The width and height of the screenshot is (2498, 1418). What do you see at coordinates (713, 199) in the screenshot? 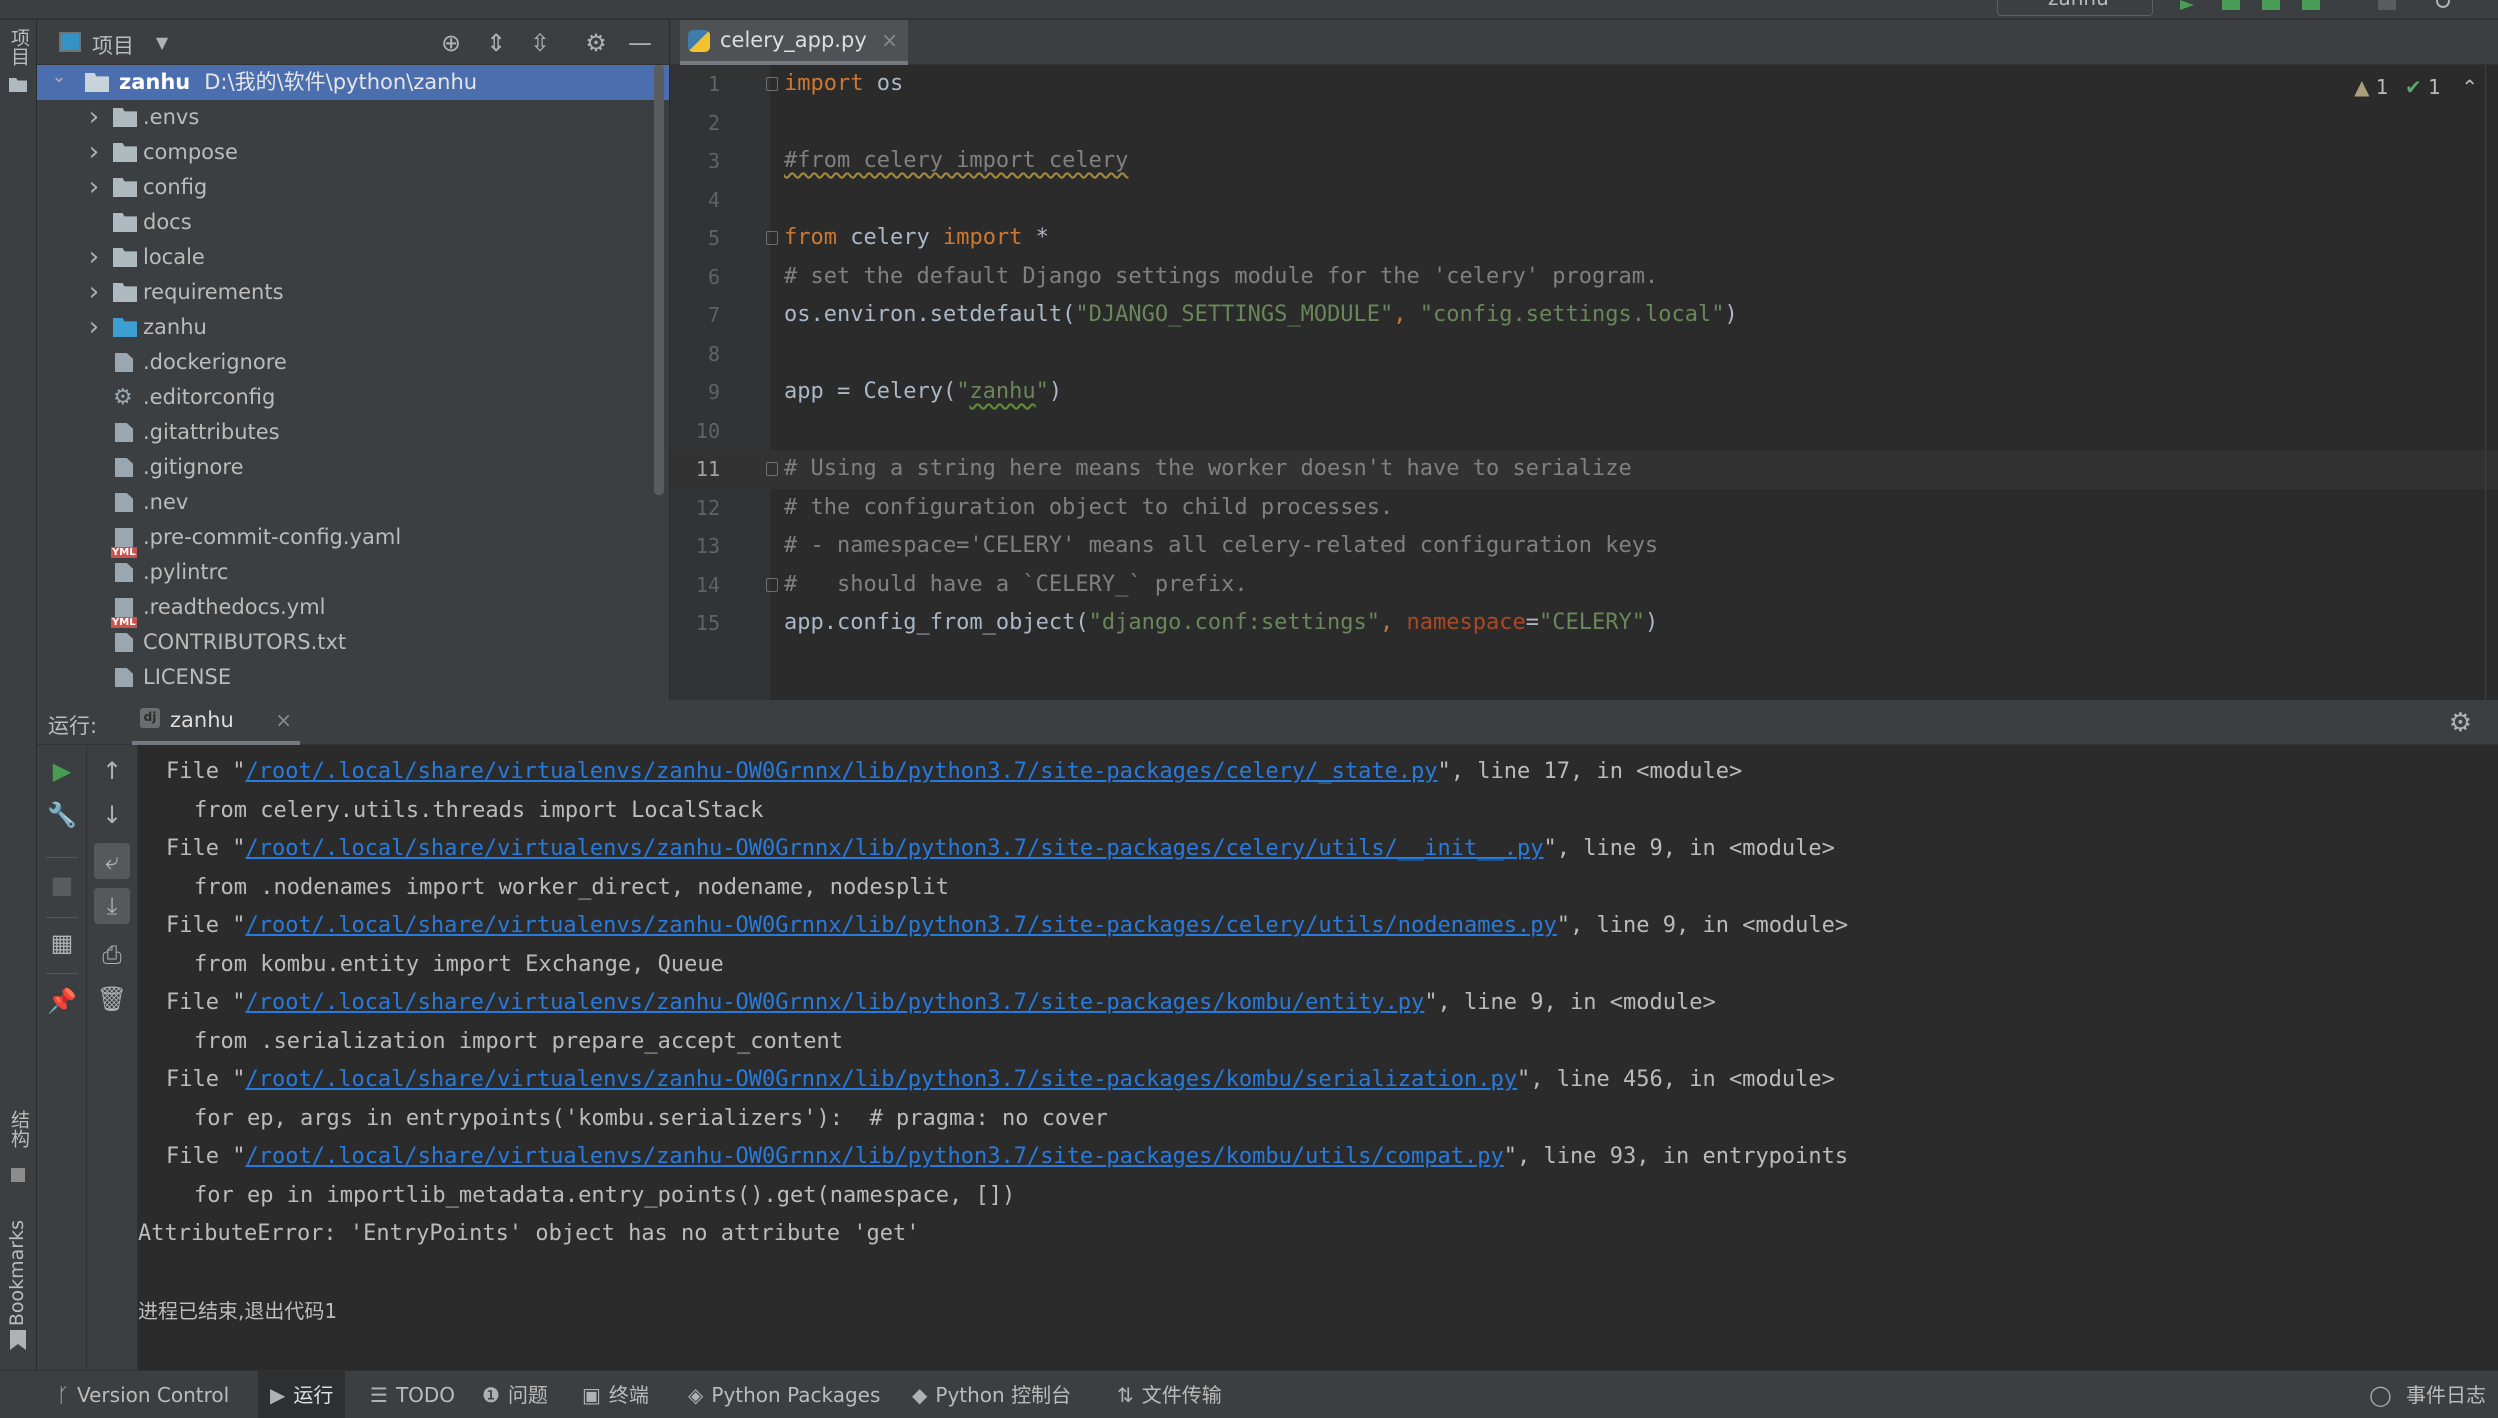
I see `line-number: 4` at bounding box center [713, 199].